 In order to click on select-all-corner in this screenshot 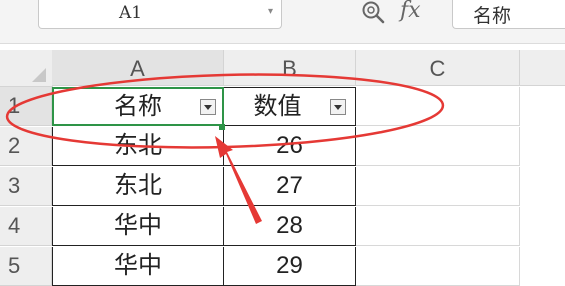, I will do `click(26, 68)`.